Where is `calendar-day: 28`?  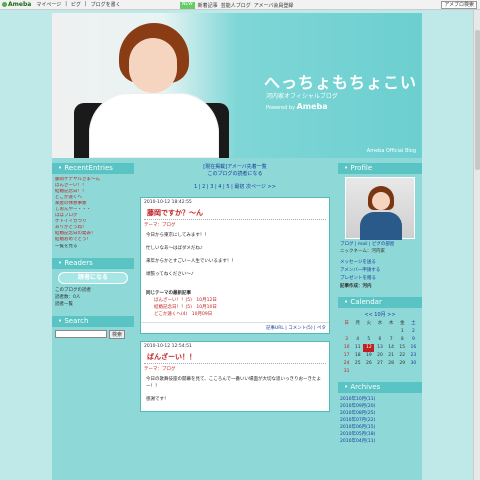
calendar-day: 28 is located at coordinates (391, 364).